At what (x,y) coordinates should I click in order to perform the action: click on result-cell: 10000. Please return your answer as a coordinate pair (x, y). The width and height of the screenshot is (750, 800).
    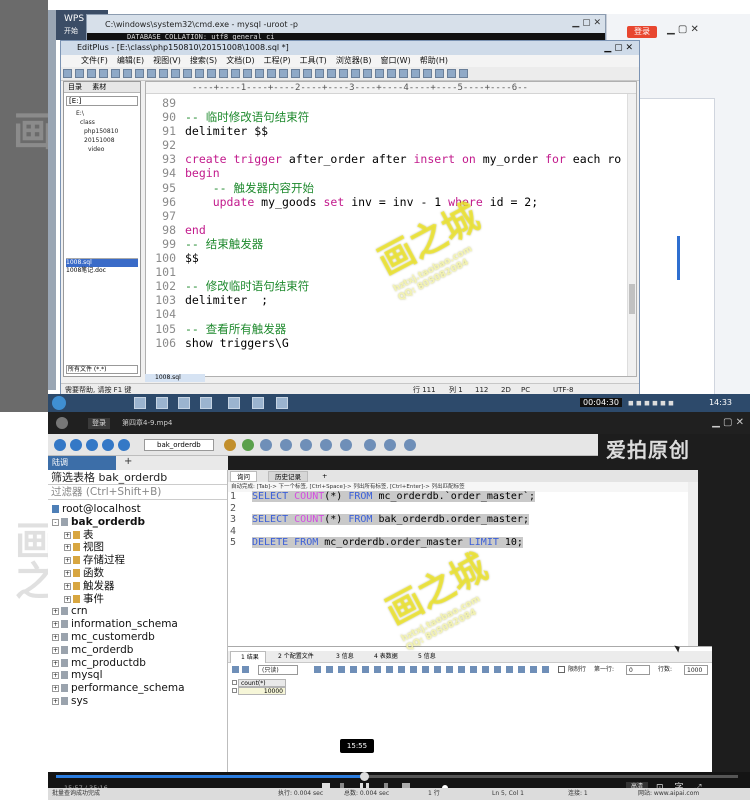
    Looking at the image, I should click on (262, 691).